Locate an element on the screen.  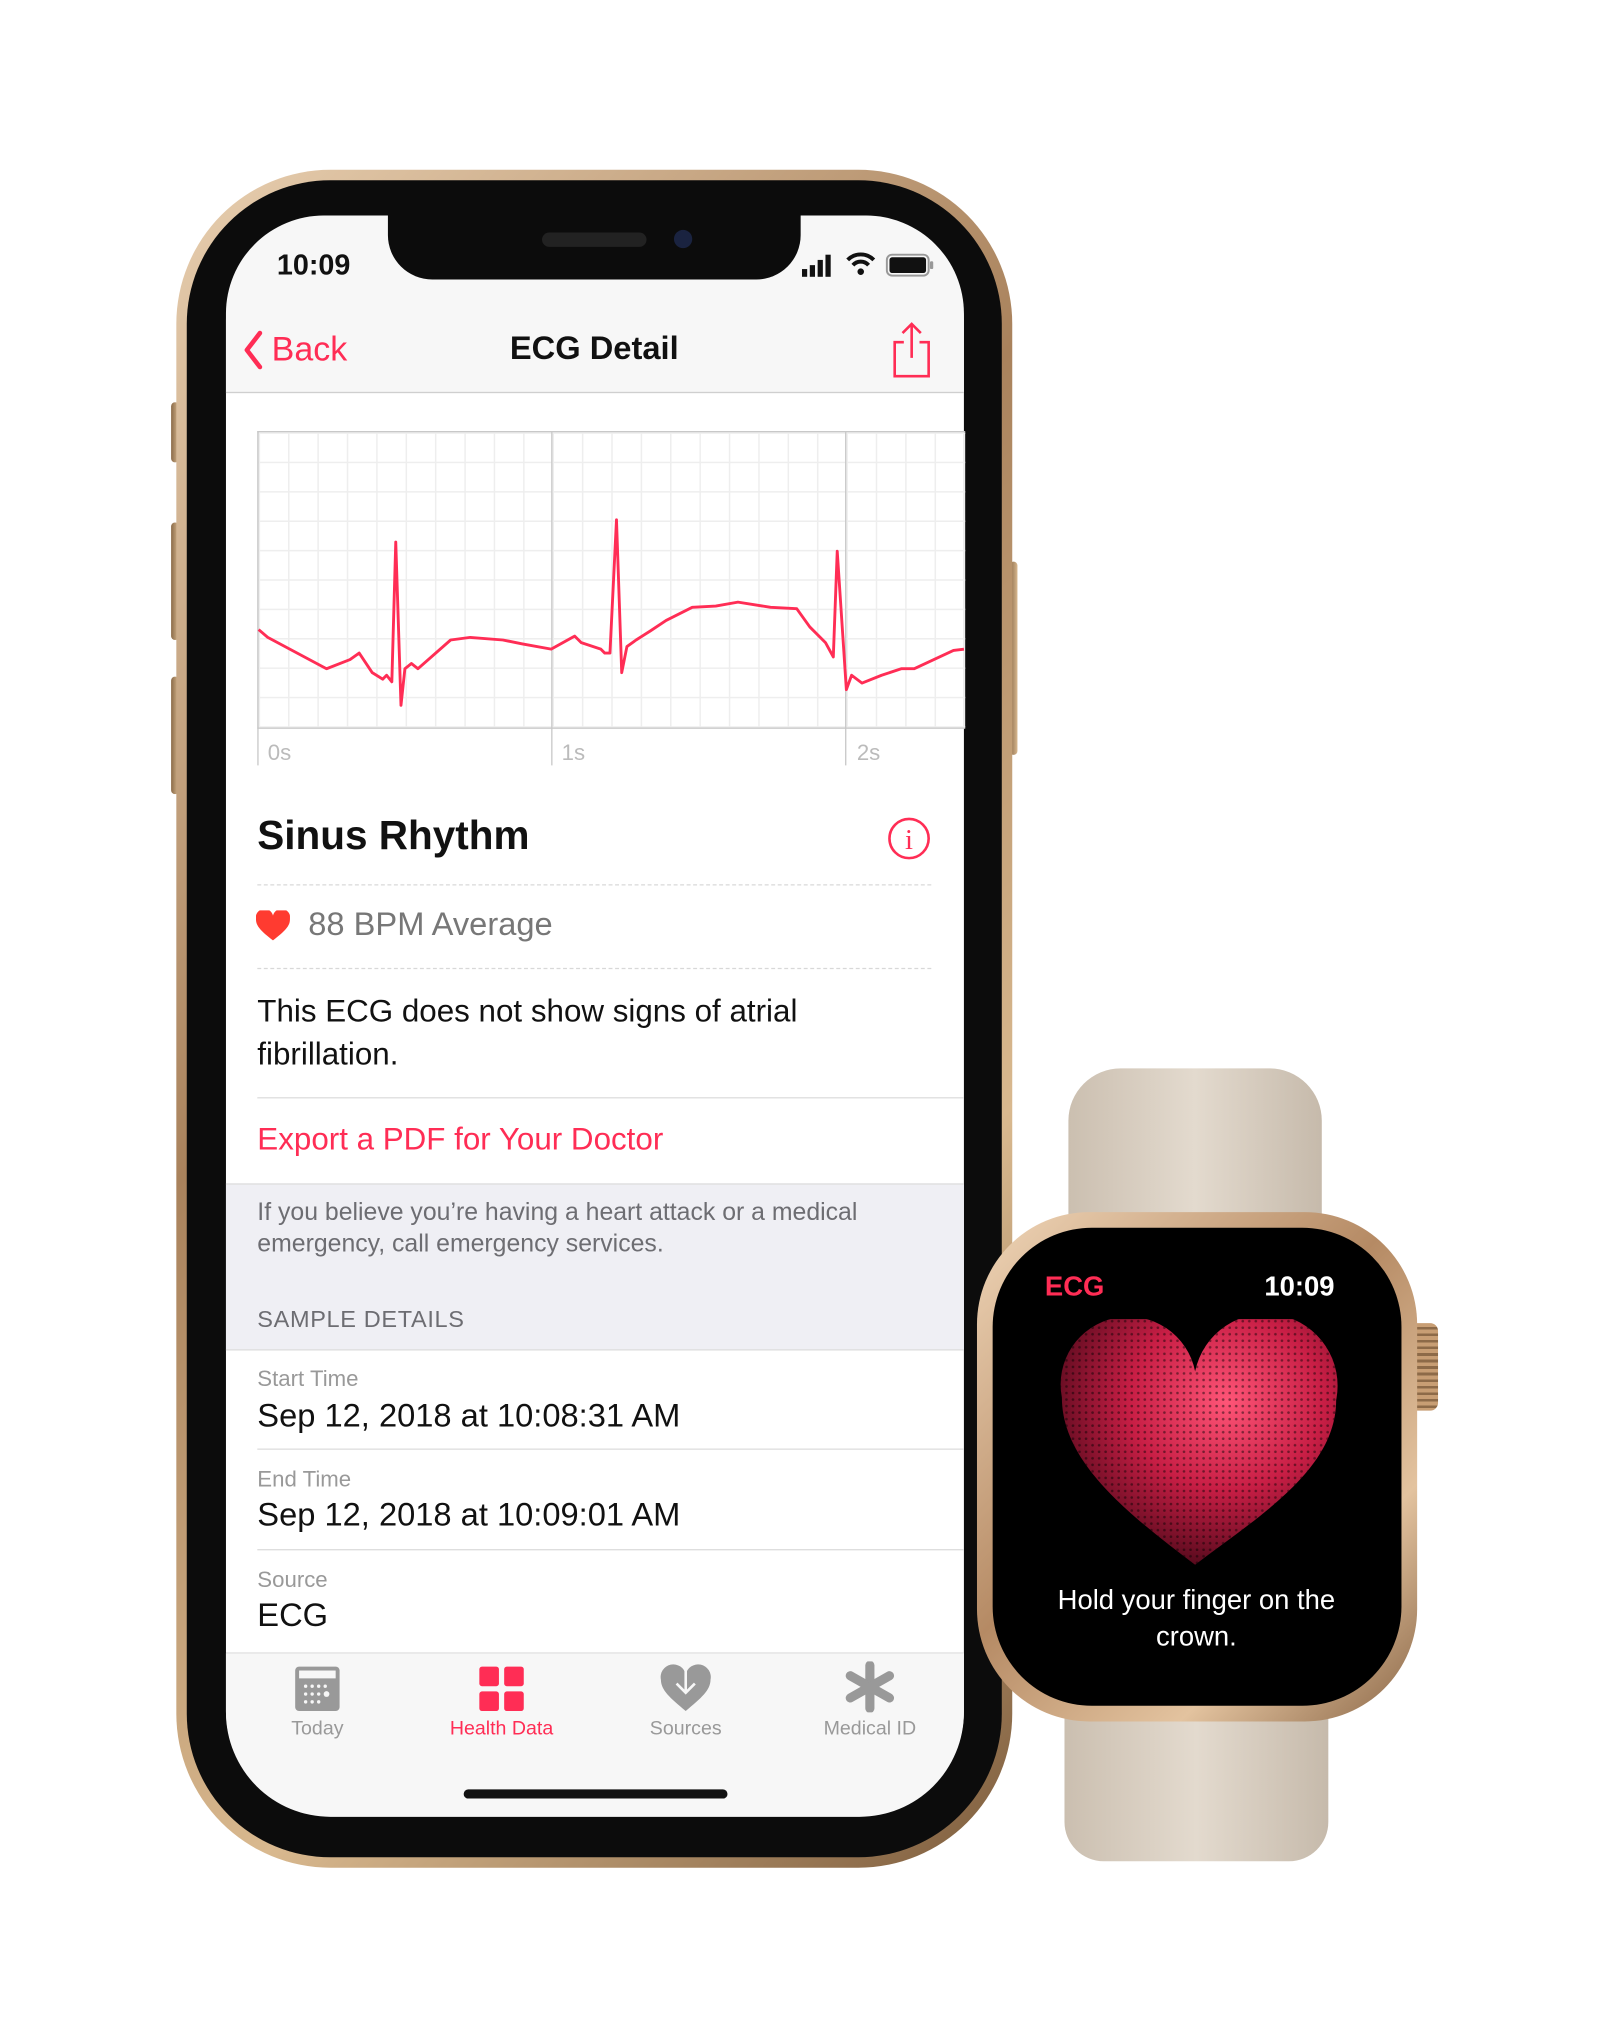
tab-label: Medical ID is located at coordinates (870, 1728).